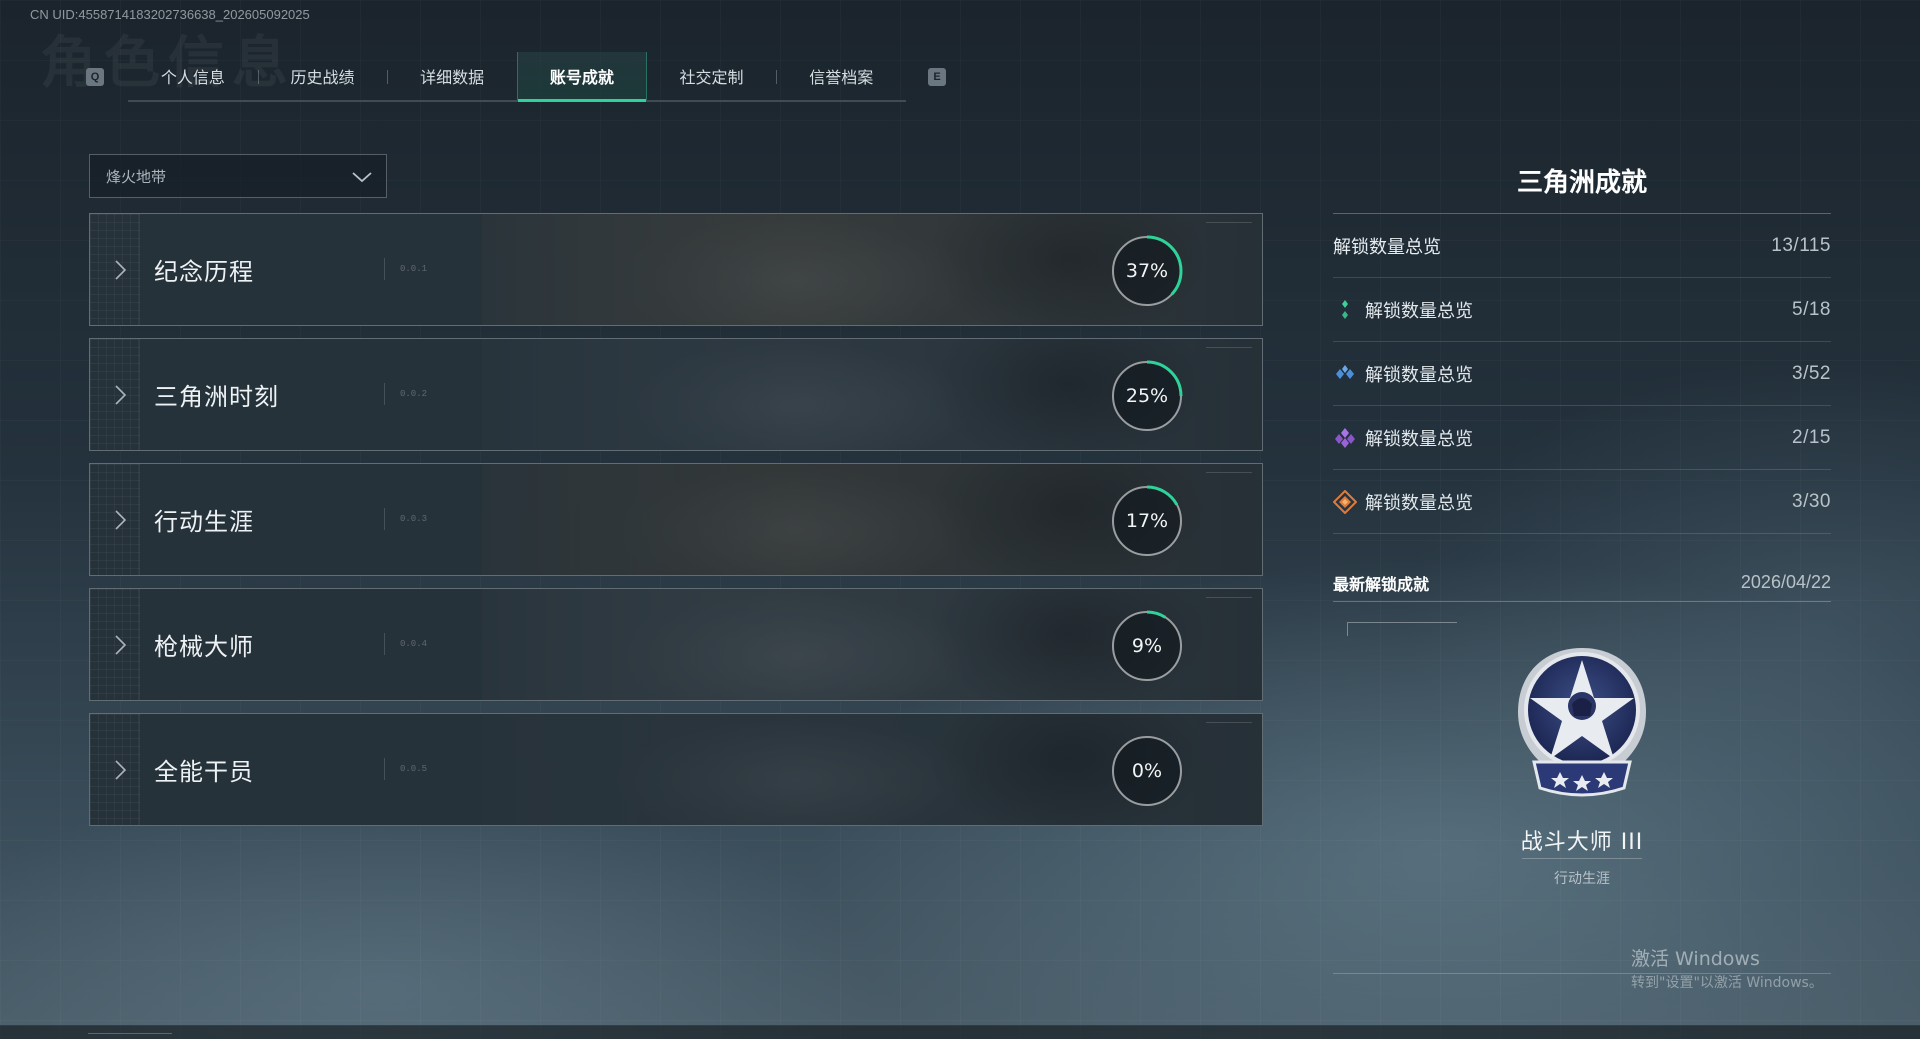 This screenshot has width=1920, height=1039. I want to click on tab-detailed-data: 详细数据, so click(452, 76).